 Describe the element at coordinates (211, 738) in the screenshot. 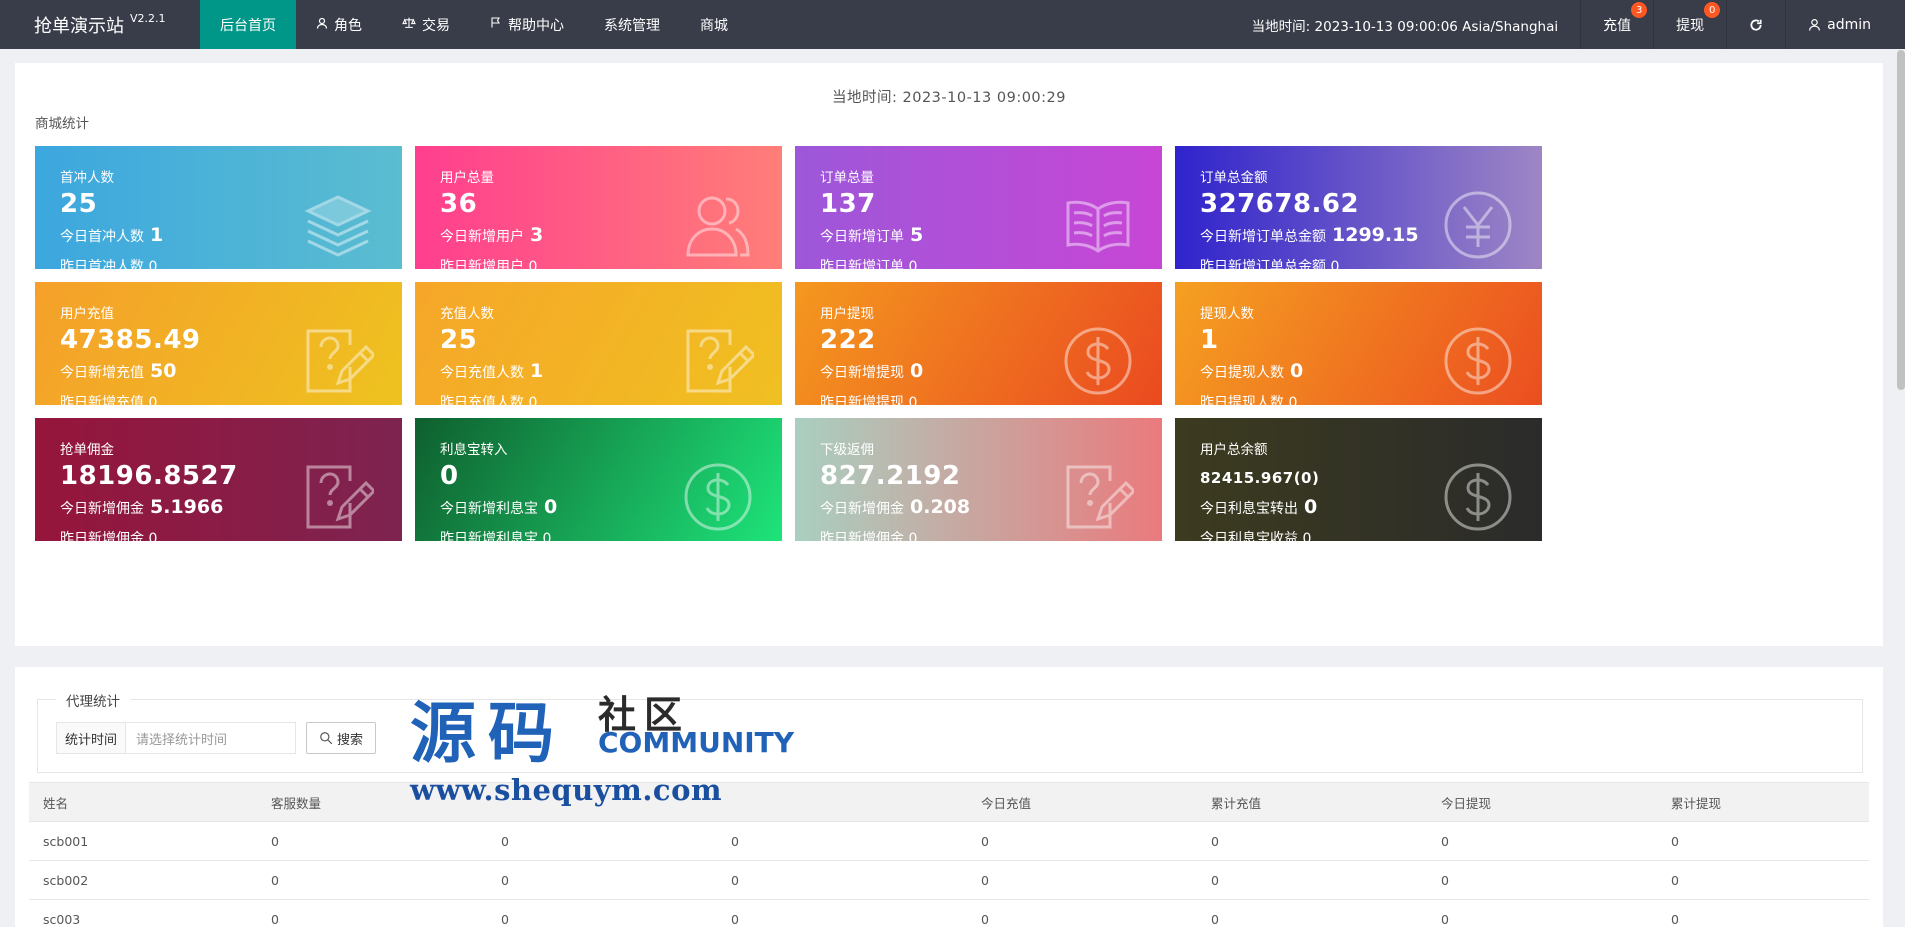

I see `search-date-input: 请选择统计时间` at that location.